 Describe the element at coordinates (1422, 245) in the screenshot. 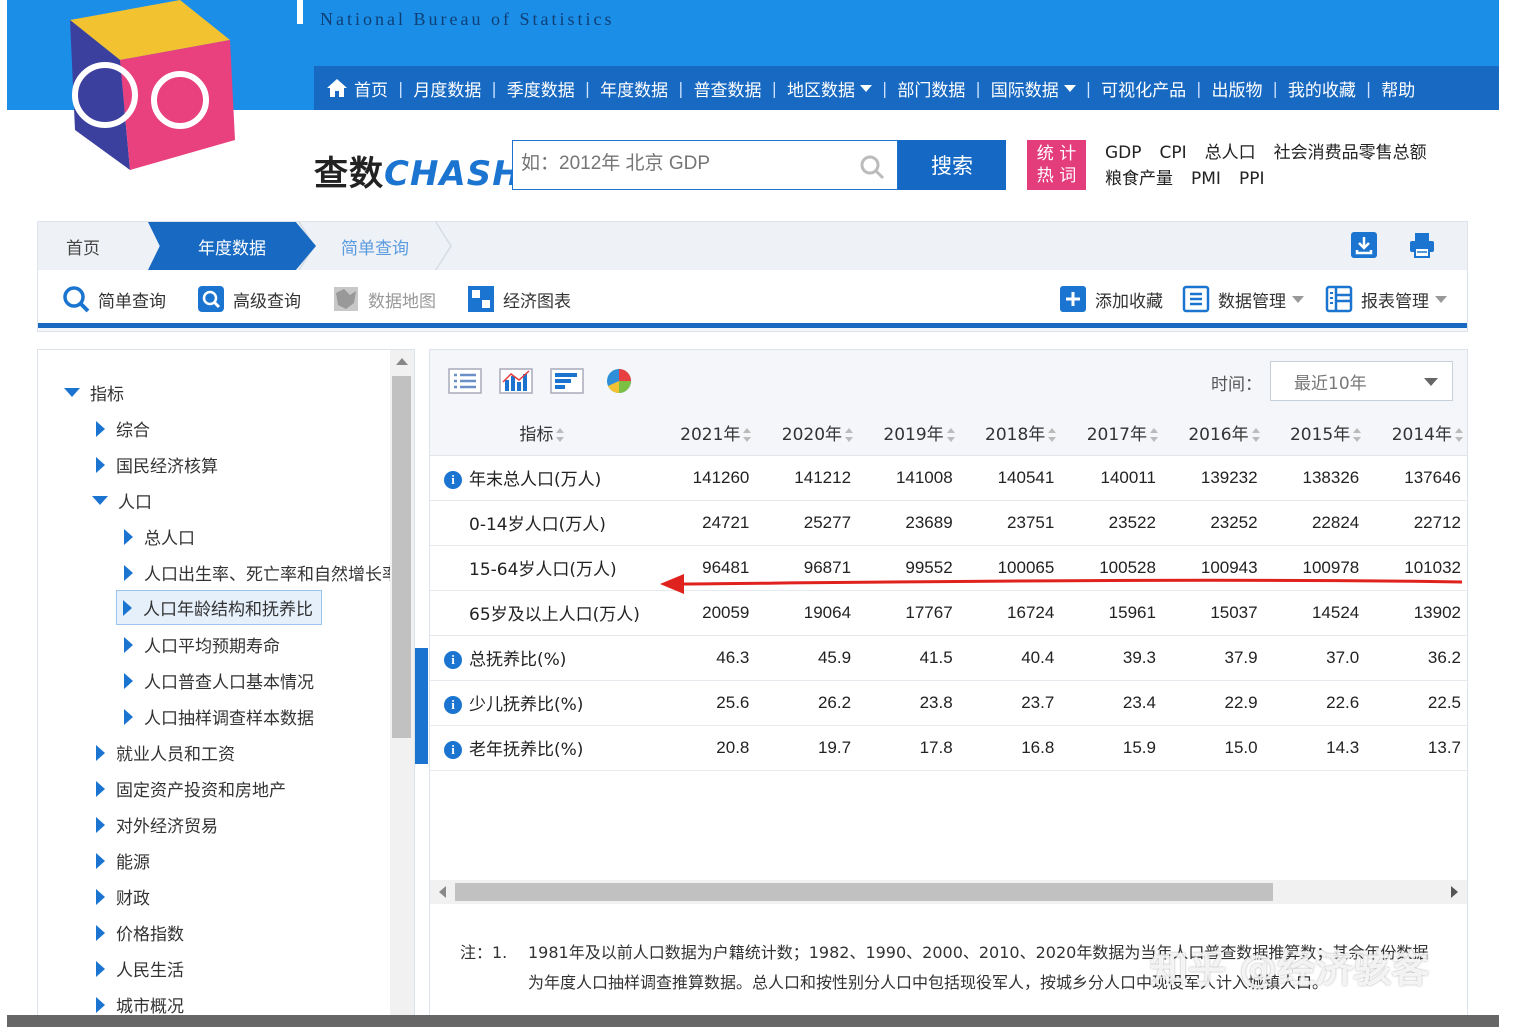

I see `print-icon` at that location.